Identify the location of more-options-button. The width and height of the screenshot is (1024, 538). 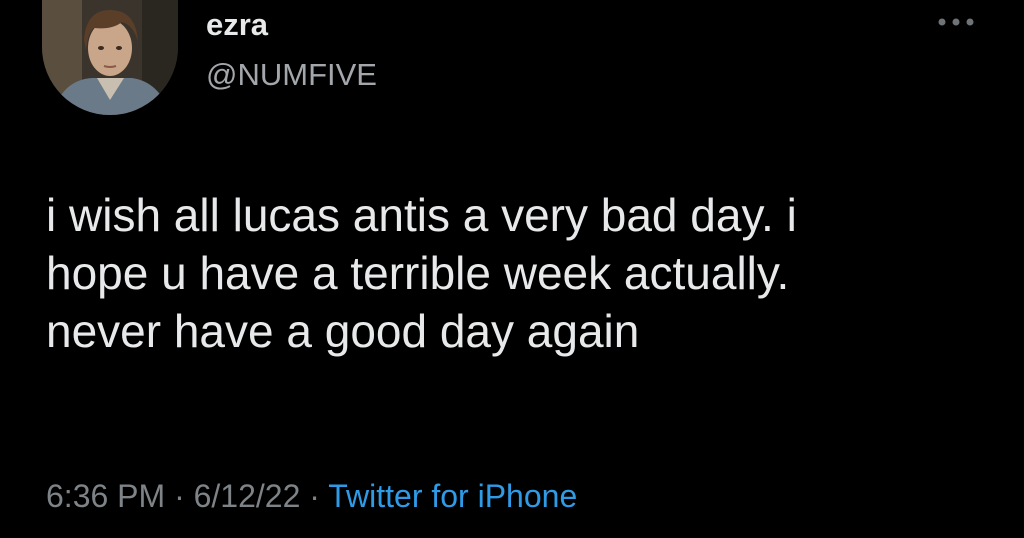
(956, 22).